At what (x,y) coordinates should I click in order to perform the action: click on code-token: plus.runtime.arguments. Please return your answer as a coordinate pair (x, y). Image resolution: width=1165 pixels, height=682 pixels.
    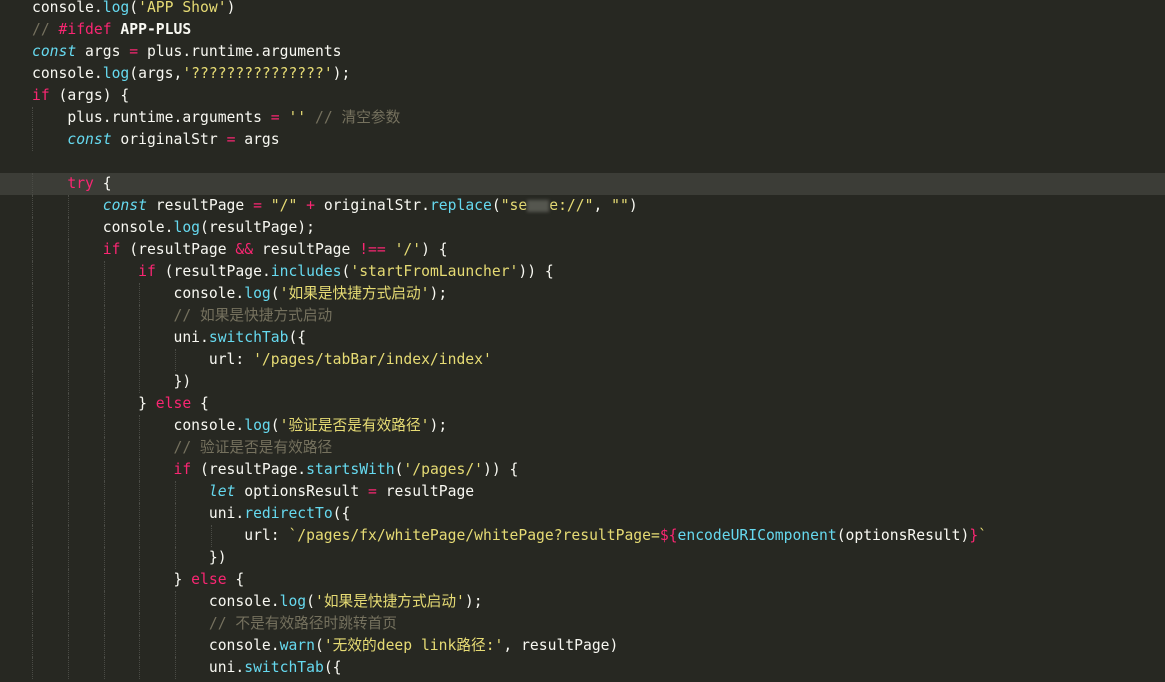
    Looking at the image, I should click on (151, 117).